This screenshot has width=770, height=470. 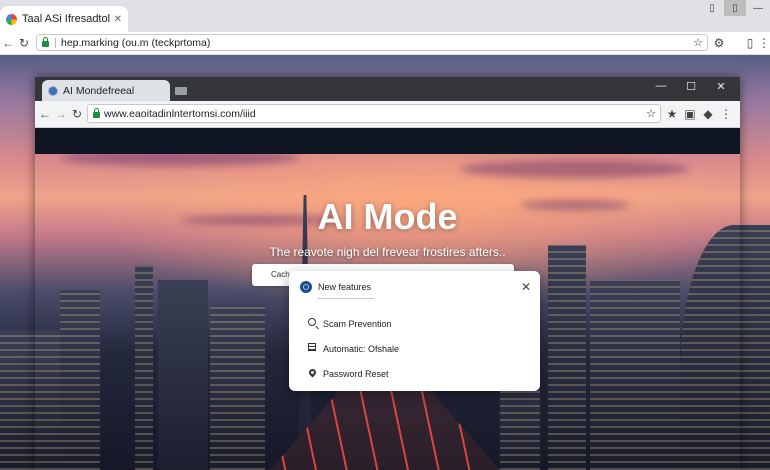 What do you see at coordinates (387, 89) in the screenshot?
I see `inner-tab-strip: AI Mondefreeal — ☐ ✕` at bounding box center [387, 89].